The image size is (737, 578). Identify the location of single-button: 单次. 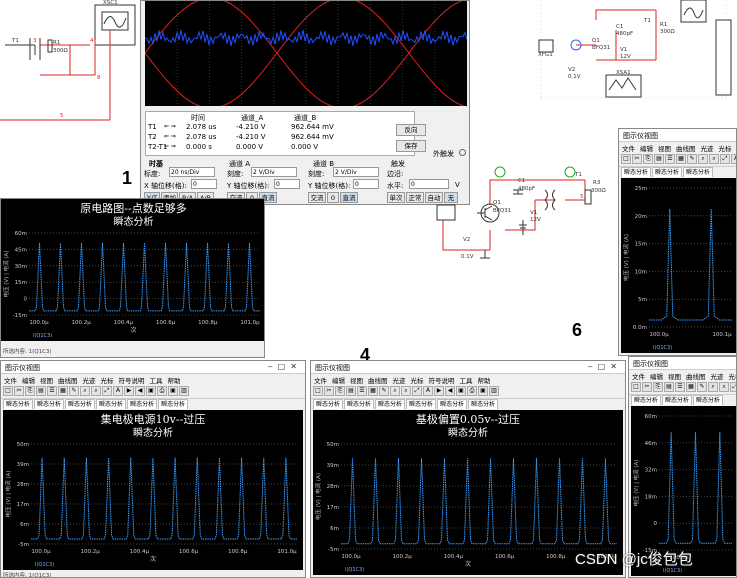
(396, 197).